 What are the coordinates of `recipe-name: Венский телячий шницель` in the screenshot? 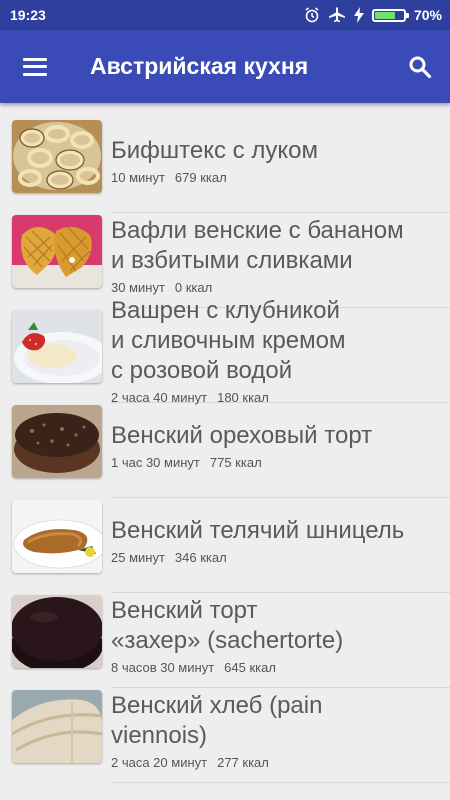 It's located at (258, 530).